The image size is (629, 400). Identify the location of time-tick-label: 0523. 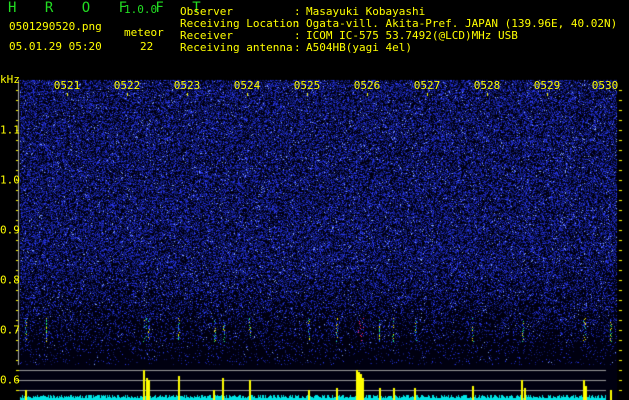
(187, 85).